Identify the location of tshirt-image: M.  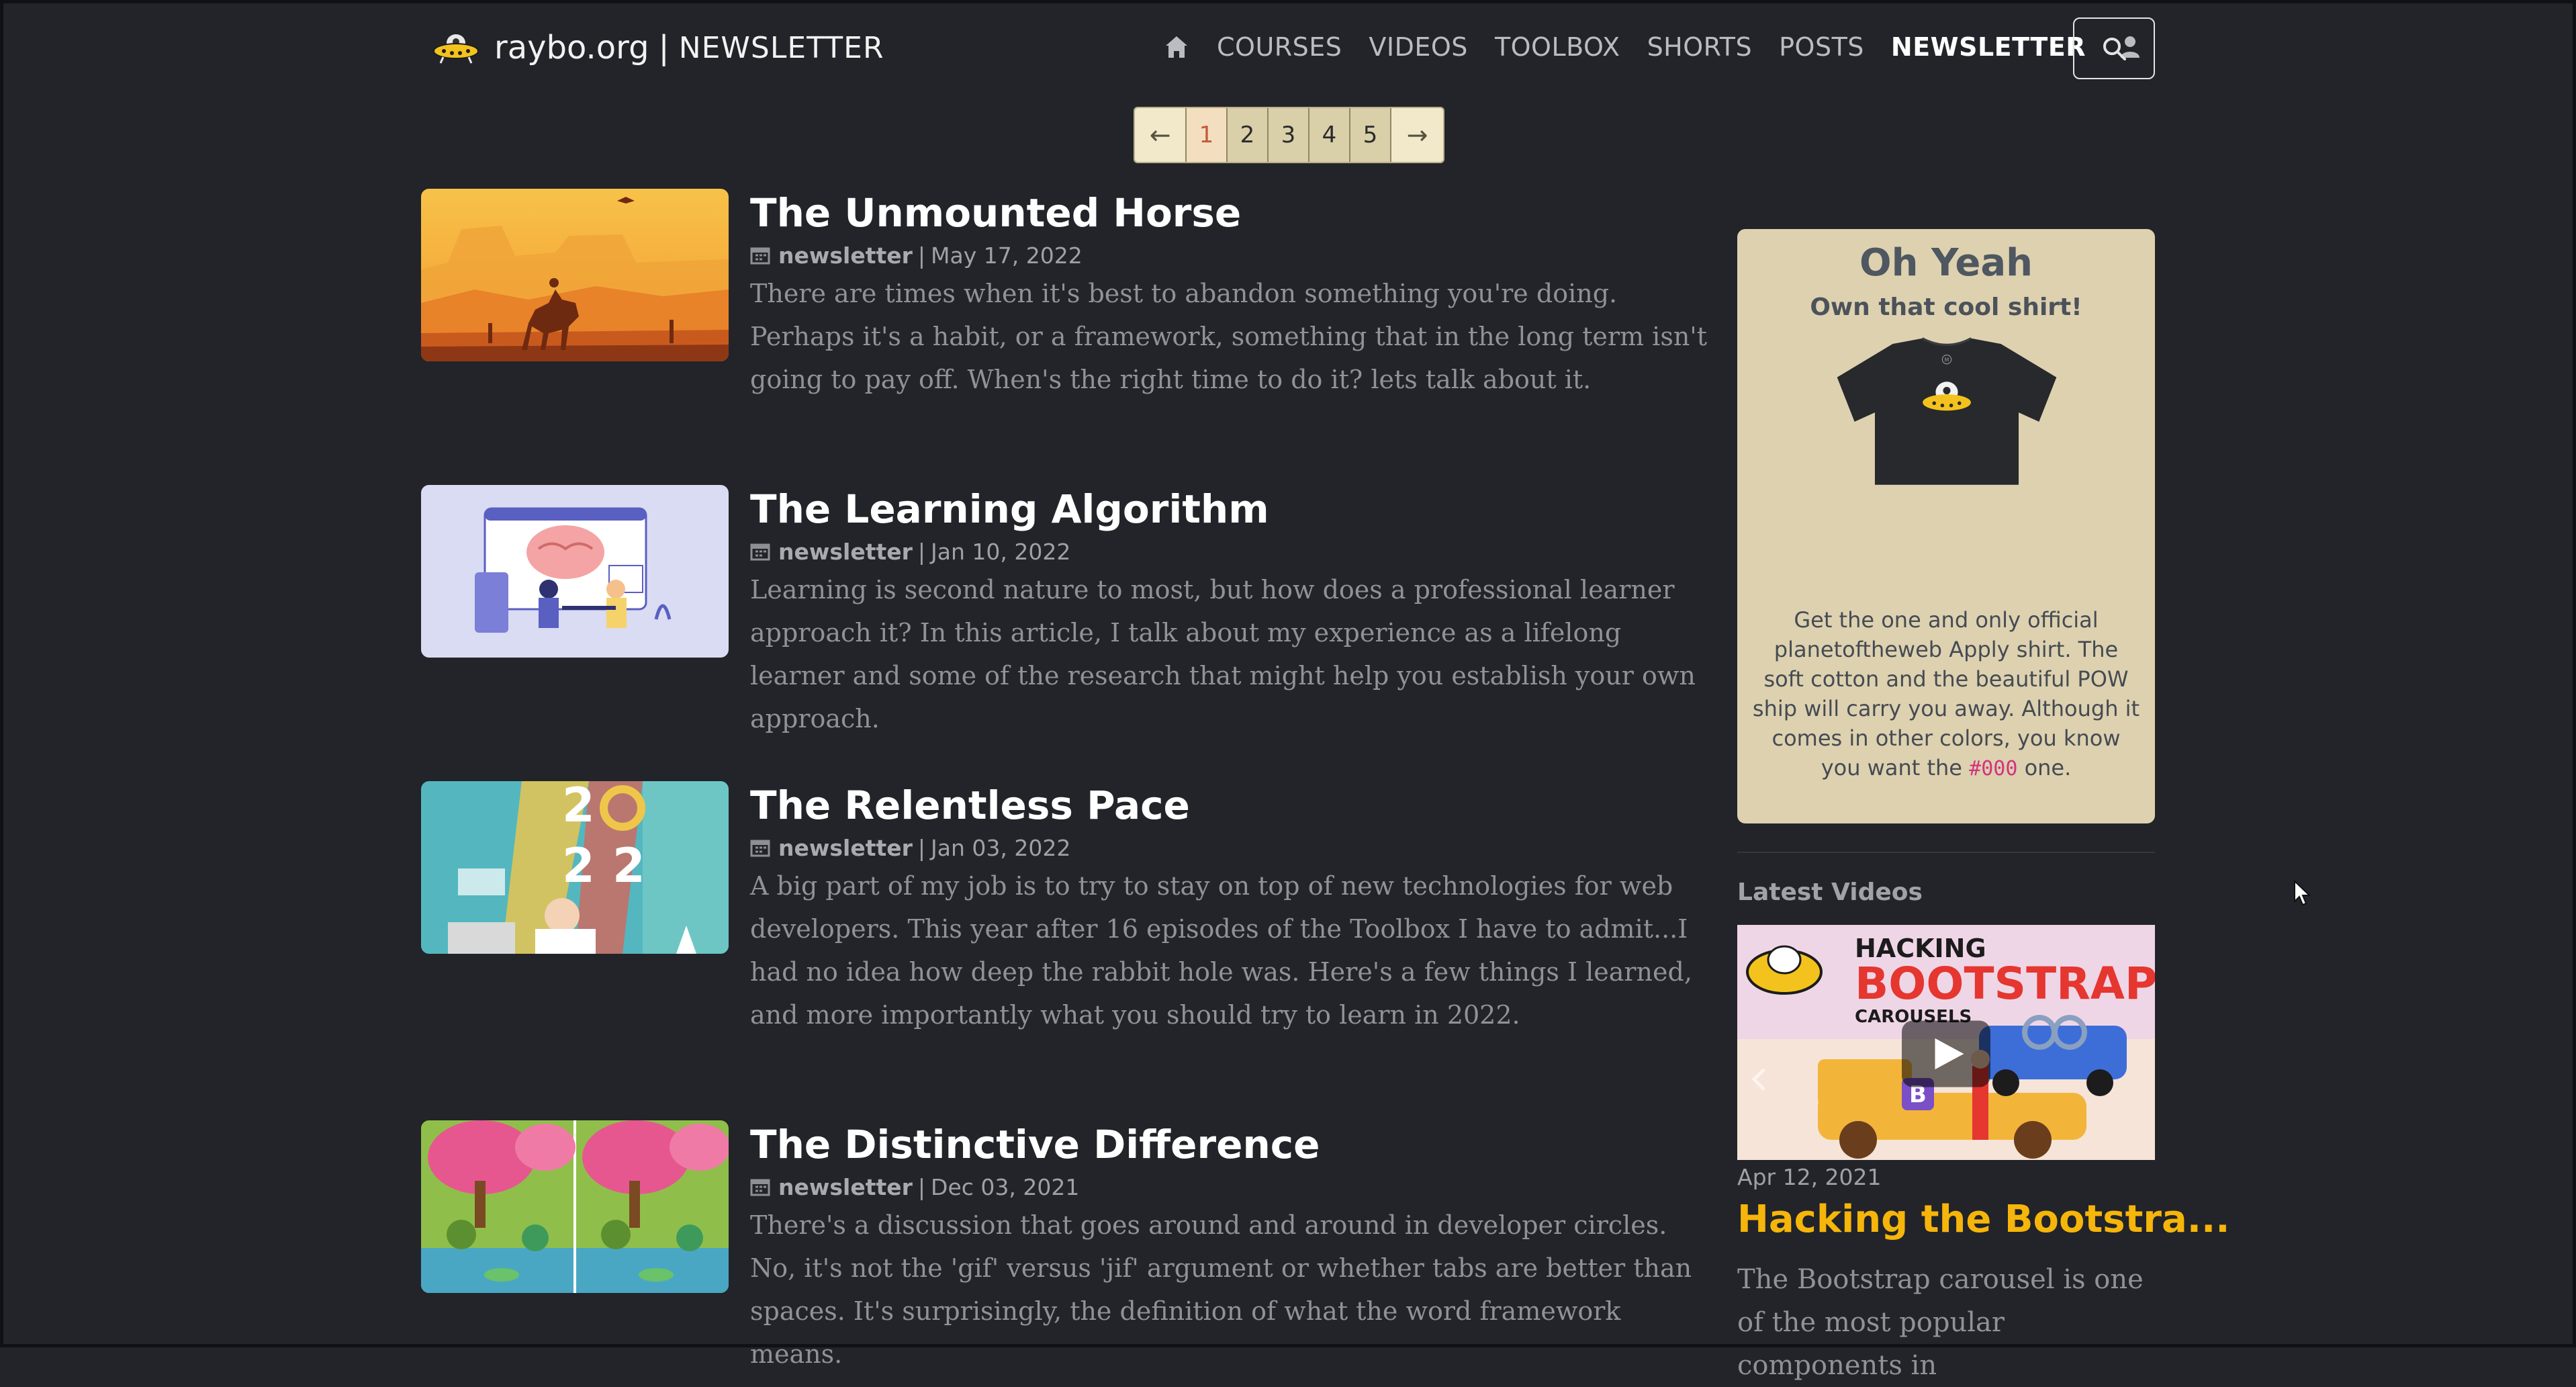
(1947, 411).